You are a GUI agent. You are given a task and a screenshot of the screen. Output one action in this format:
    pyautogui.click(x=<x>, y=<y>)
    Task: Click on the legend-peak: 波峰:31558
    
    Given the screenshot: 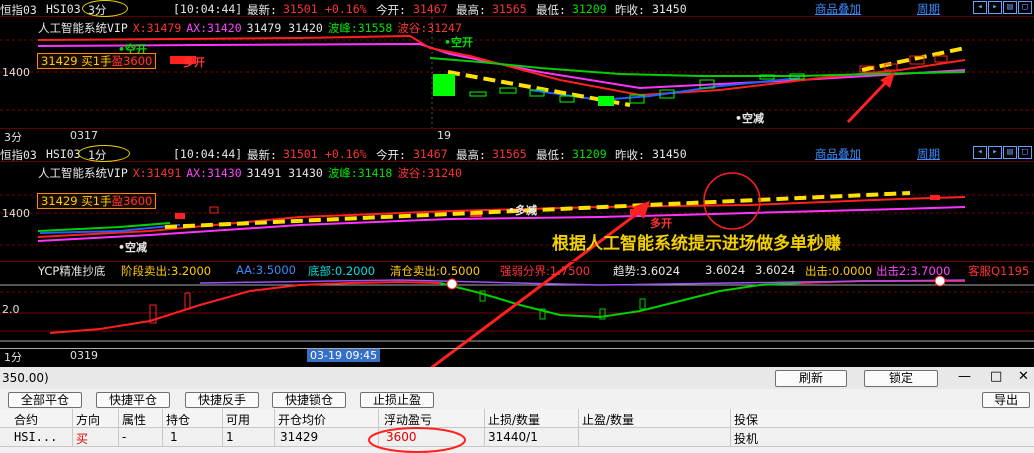 What is the action you would take?
    pyautogui.click(x=360, y=28)
    